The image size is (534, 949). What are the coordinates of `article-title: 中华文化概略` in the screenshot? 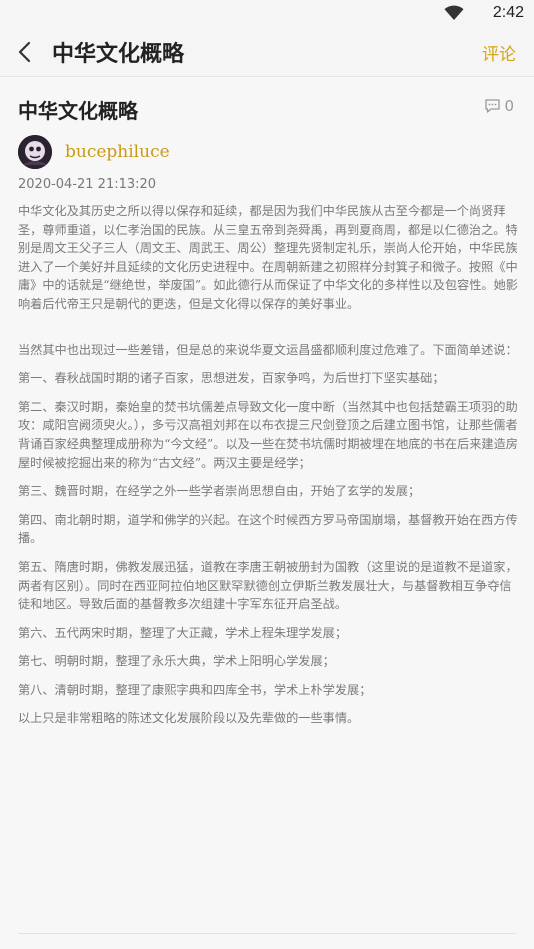 It's located at (78, 111).